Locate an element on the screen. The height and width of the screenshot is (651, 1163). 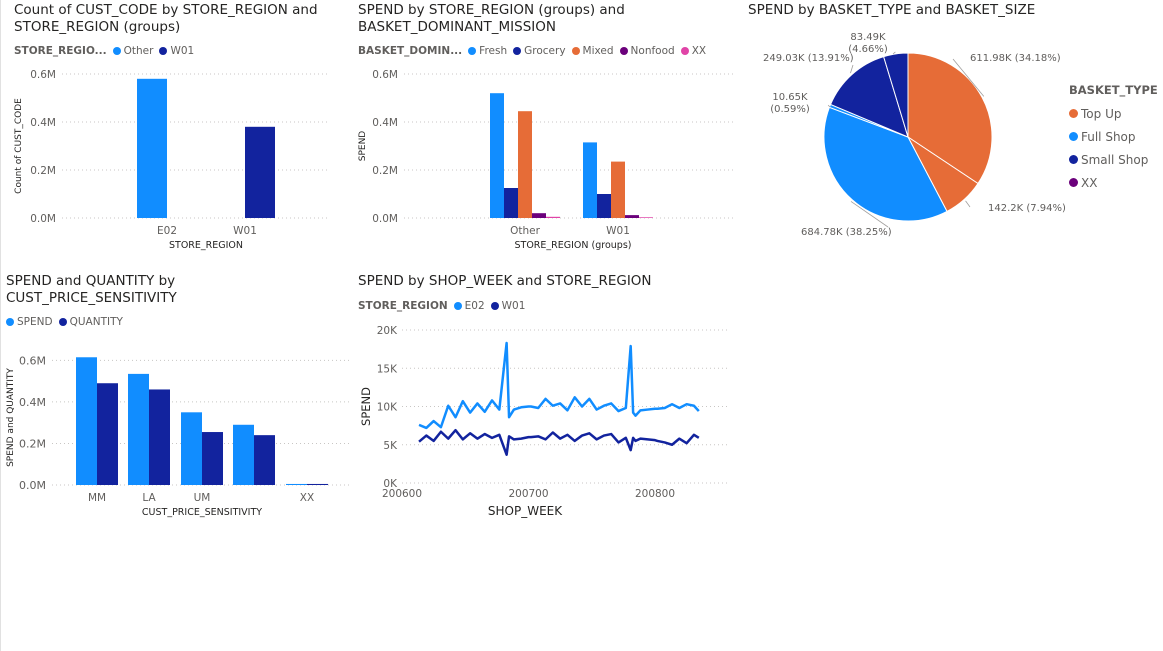
slice-label: 10.65K (0.59%) is located at coordinates (790, 103).